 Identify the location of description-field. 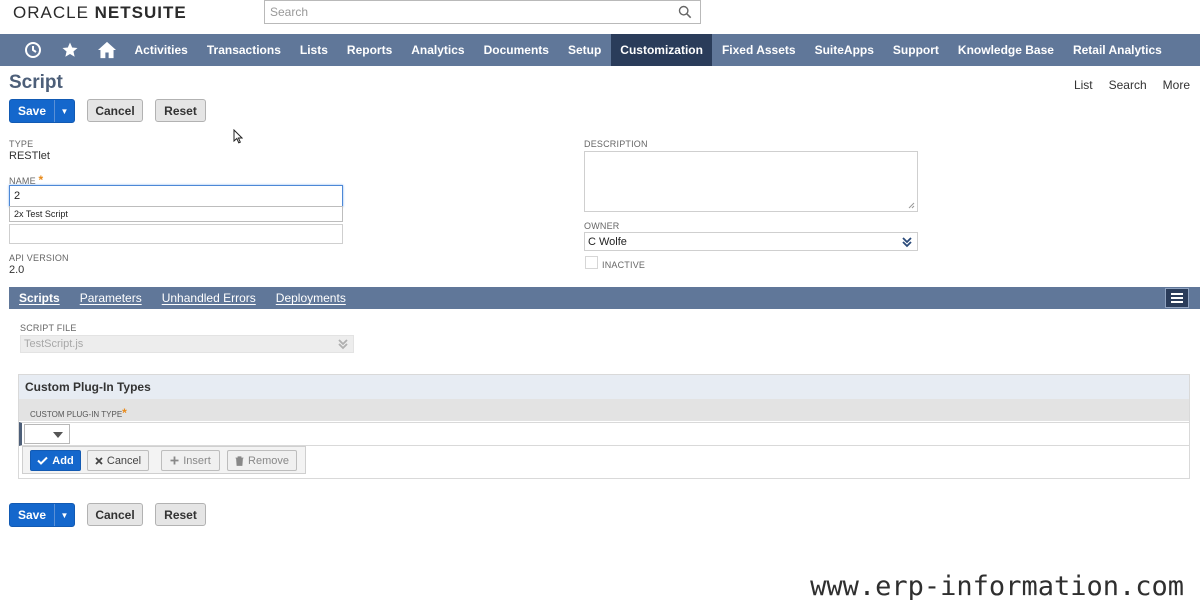
(751, 181).